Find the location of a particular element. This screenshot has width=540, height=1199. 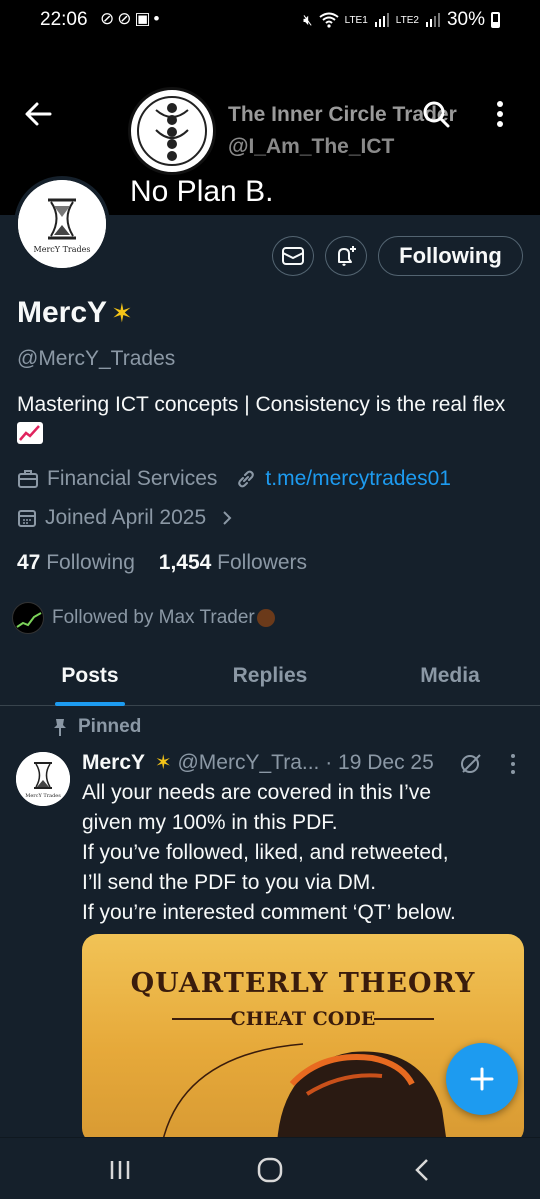

following-stat: 47 Following is located at coordinates (76, 562).